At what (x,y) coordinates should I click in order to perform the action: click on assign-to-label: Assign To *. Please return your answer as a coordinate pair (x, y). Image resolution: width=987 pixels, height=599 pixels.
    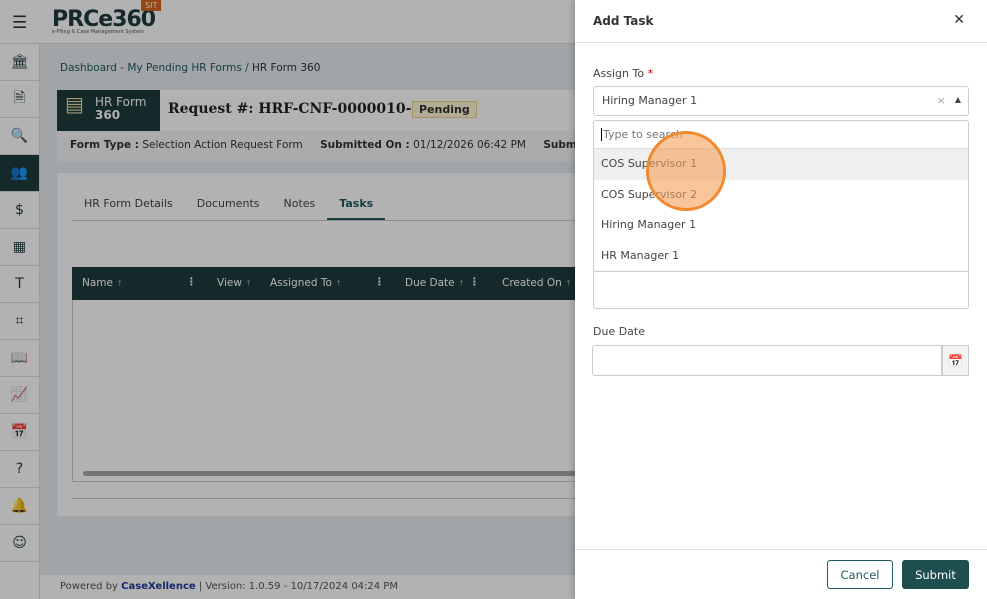
    Looking at the image, I should click on (623, 73).